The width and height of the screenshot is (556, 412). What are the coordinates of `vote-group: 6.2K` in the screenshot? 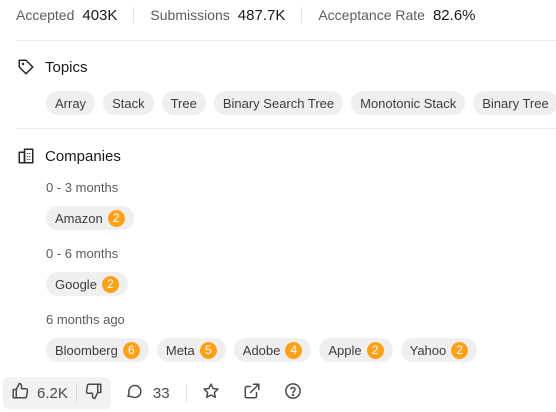 It's located at (57, 393).